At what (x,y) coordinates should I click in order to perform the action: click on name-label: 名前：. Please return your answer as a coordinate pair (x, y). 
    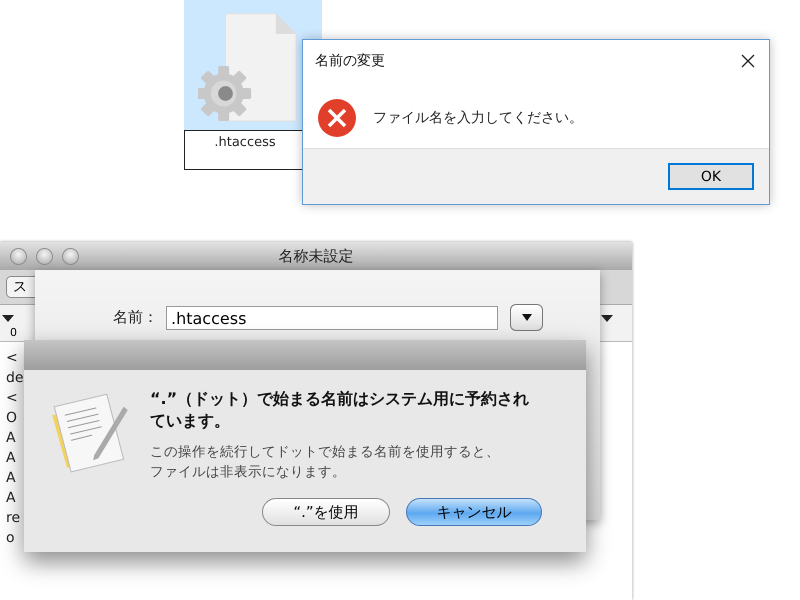
    Looking at the image, I should click on (135, 317).